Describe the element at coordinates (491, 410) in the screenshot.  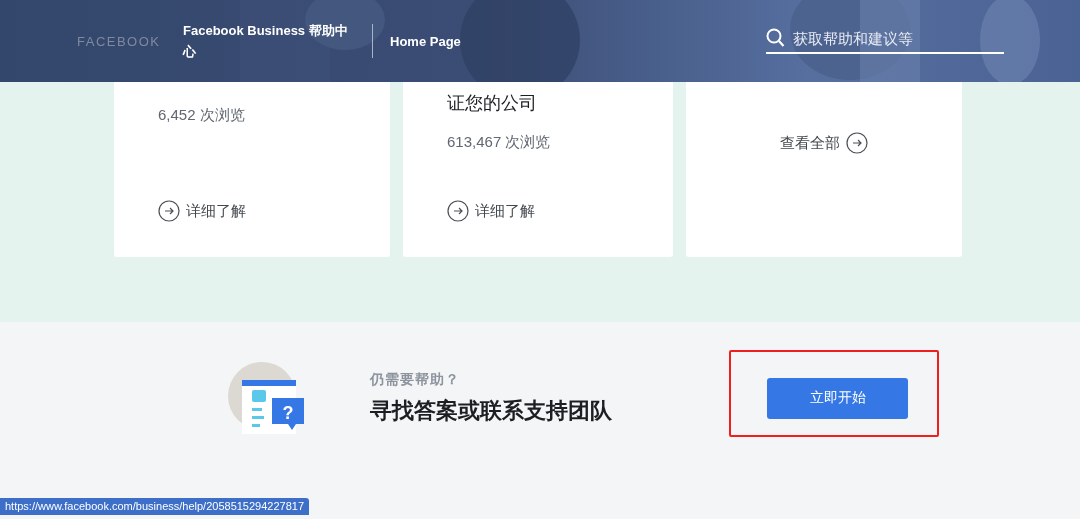
I see `help-heading: 寻找答案或联系支持团队` at that location.